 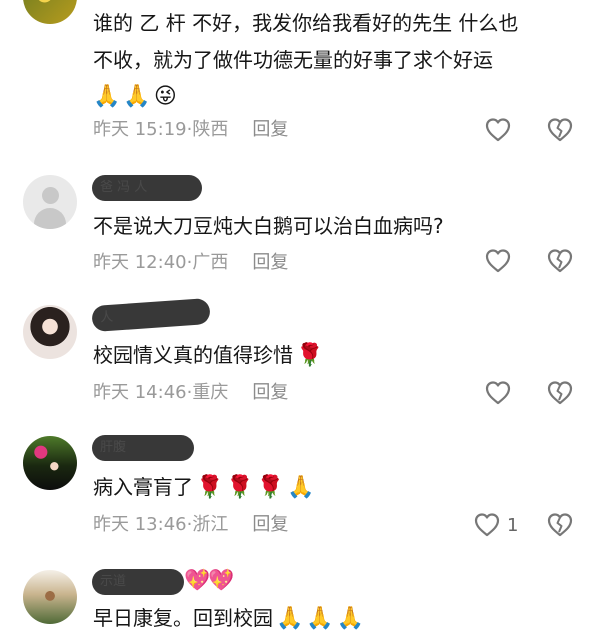 What do you see at coordinates (124, 187) in the screenshot?
I see `username-hint: 爸 冯 人` at bounding box center [124, 187].